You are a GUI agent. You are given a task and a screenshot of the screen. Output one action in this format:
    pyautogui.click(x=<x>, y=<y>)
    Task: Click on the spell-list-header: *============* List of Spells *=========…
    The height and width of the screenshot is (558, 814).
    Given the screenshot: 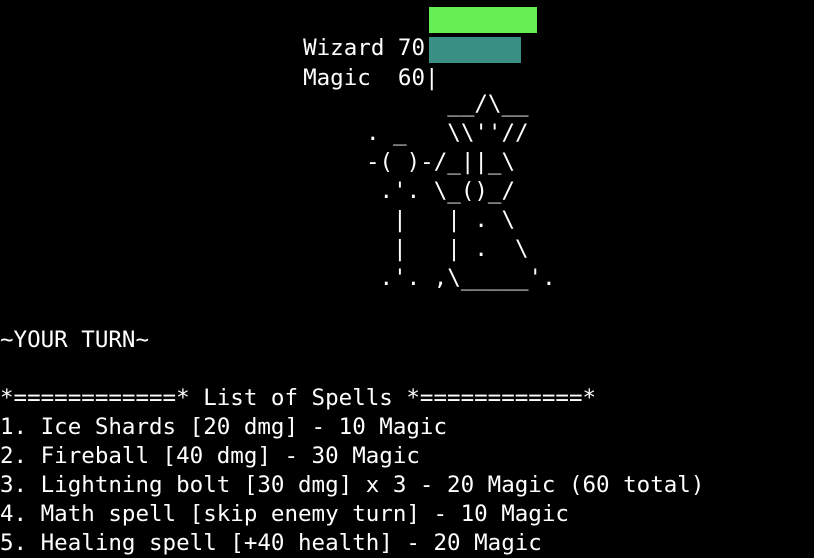 What is the action you would take?
    pyautogui.click(x=298, y=398)
    